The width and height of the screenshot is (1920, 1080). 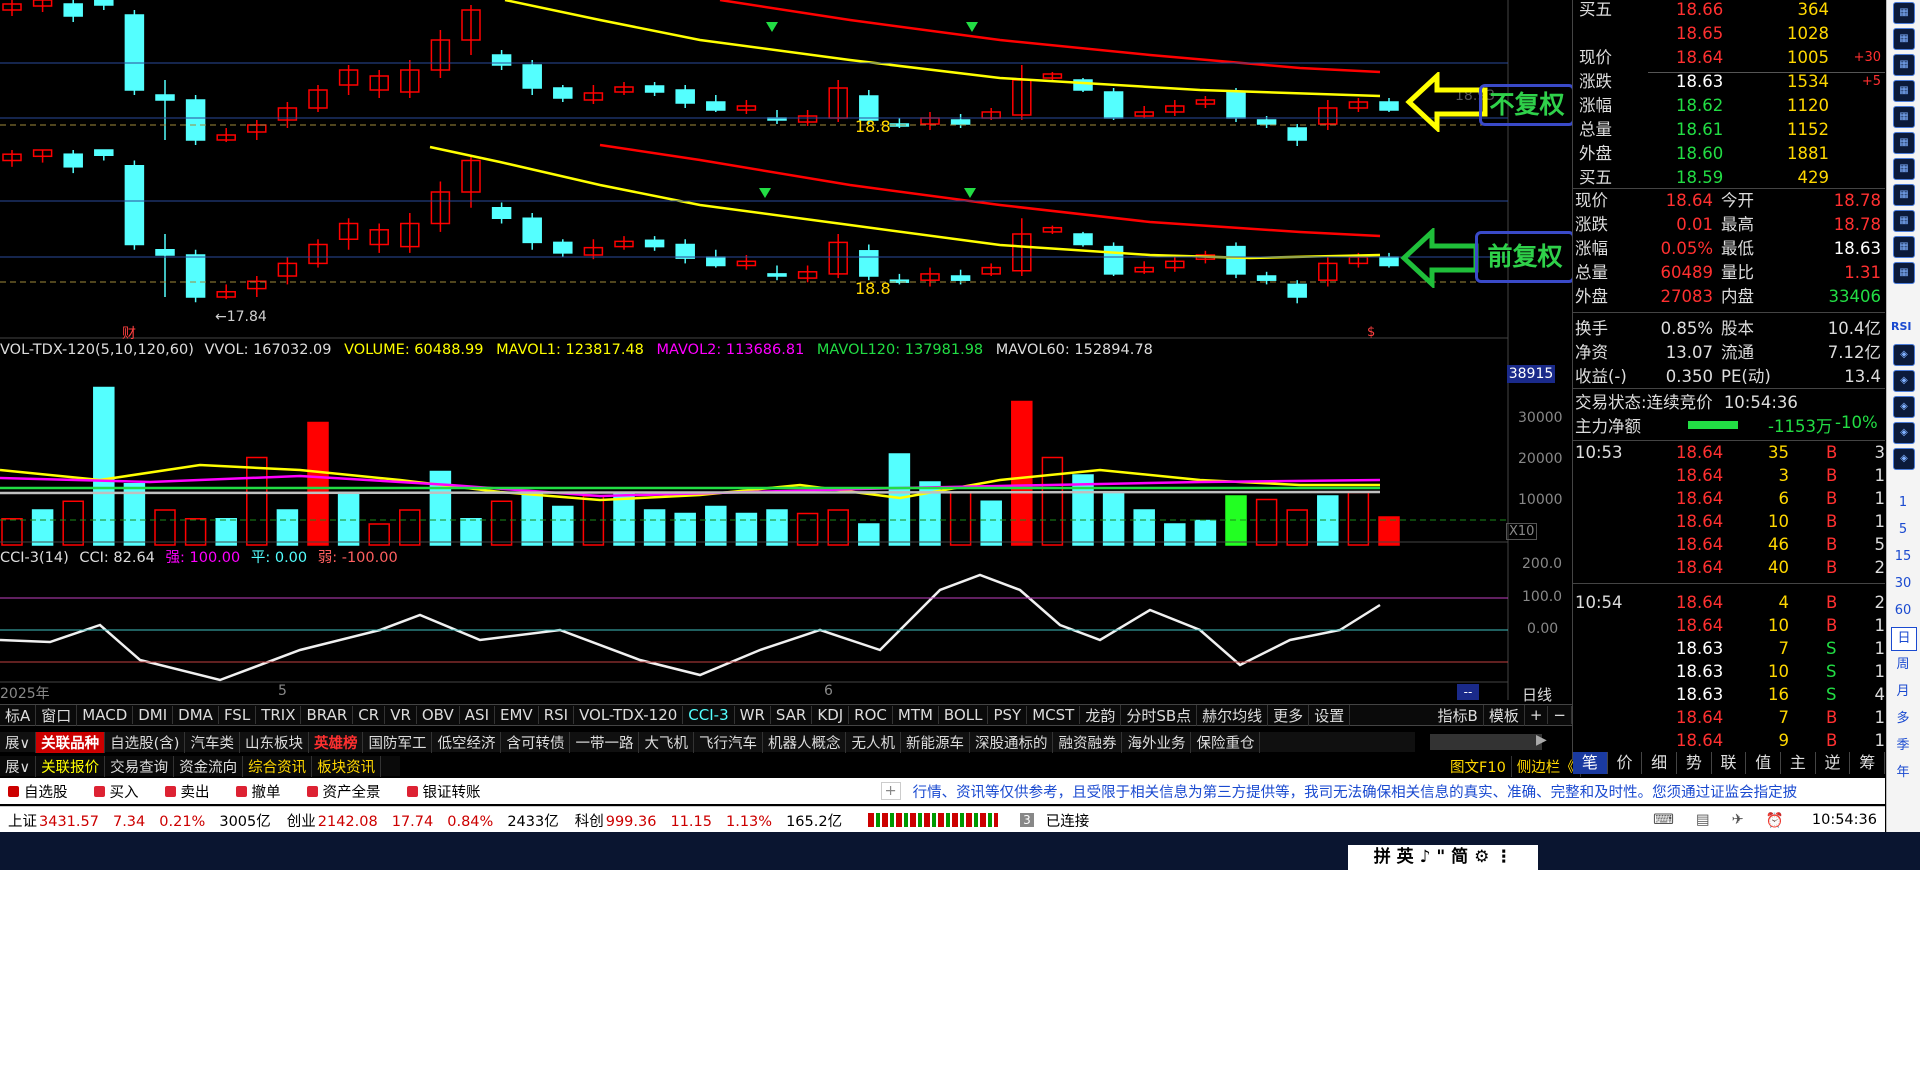 What do you see at coordinates (1663, 820) in the screenshot?
I see `keyboard-icon: ⌨` at bounding box center [1663, 820].